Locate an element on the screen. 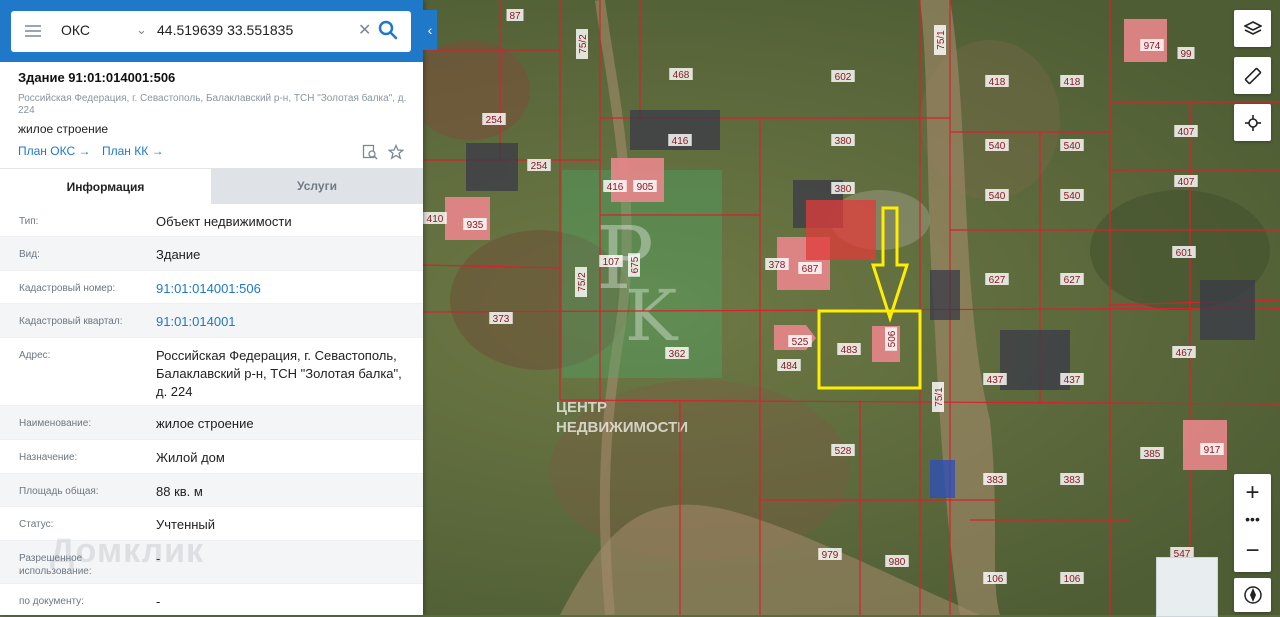  more-icon: ••• is located at coordinates (1252, 519).